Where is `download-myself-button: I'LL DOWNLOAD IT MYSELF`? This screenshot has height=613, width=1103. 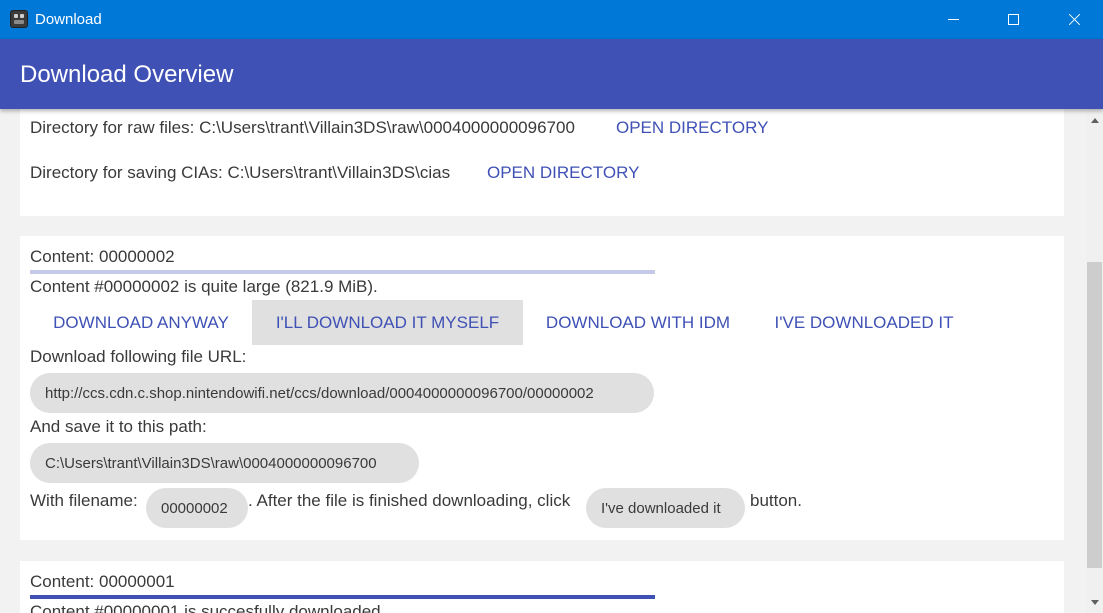 download-myself-button: I'LL DOWNLOAD IT MYSELF is located at coordinates (387, 322).